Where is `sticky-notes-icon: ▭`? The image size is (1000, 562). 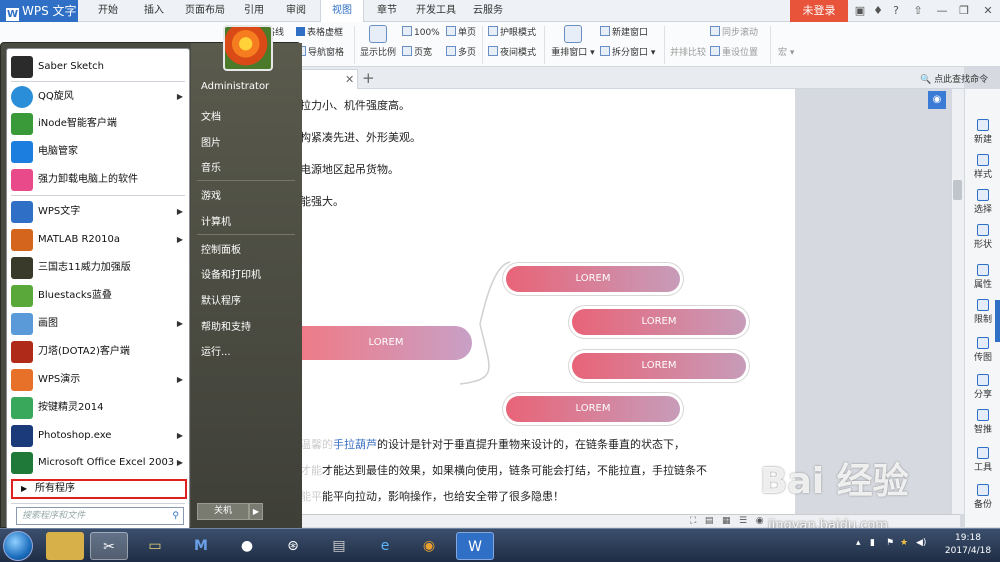
sticky-notes-icon: ▭ is located at coordinates (155, 546).